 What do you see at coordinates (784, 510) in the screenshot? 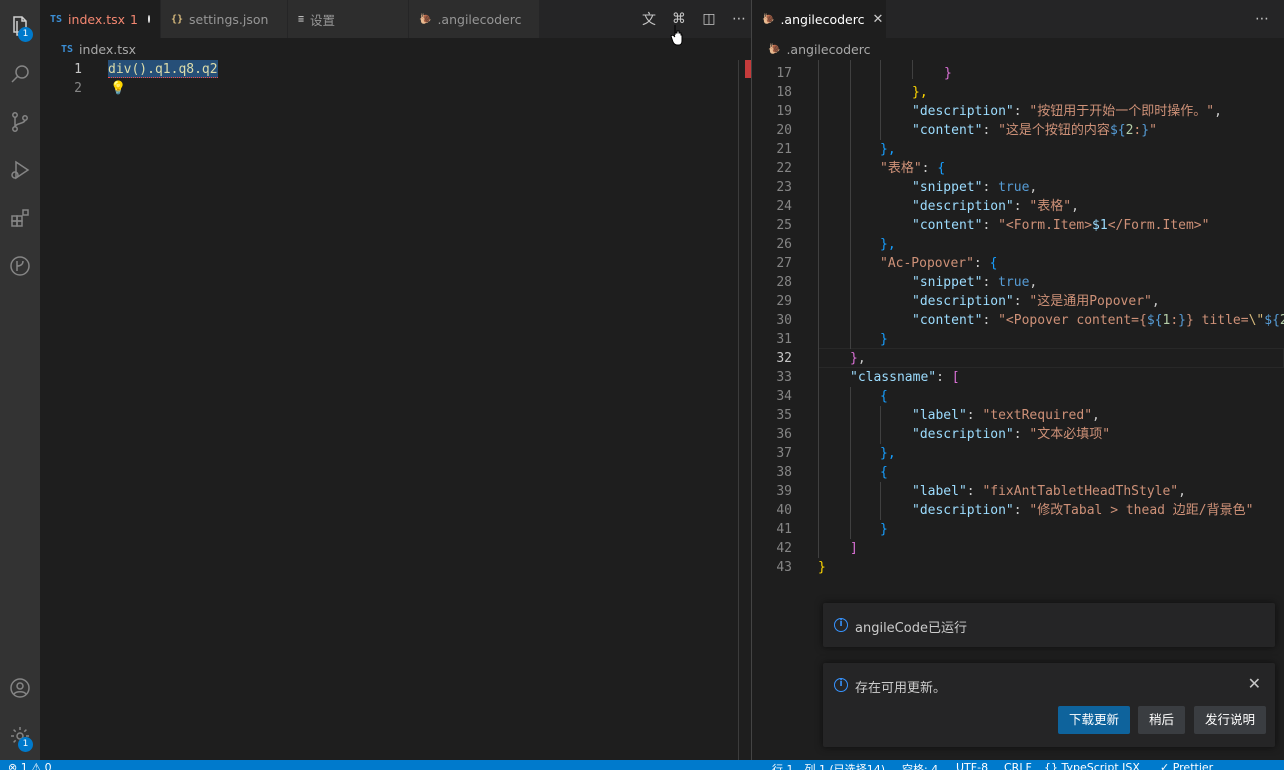
I see `line-number: 40` at bounding box center [784, 510].